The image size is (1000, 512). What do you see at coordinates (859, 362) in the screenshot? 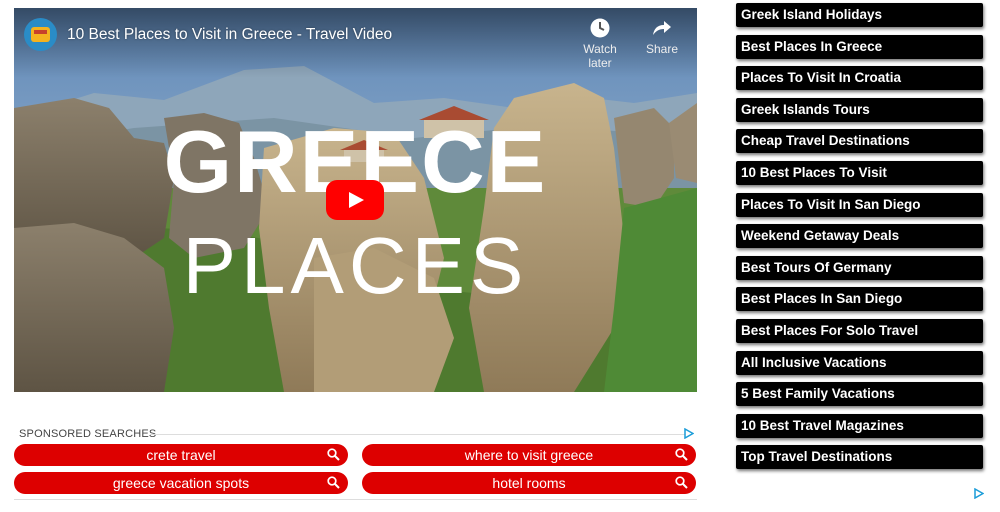
I see `ad-link-all-inclusive-vacations: All Inclusive Vacations` at bounding box center [859, 362].